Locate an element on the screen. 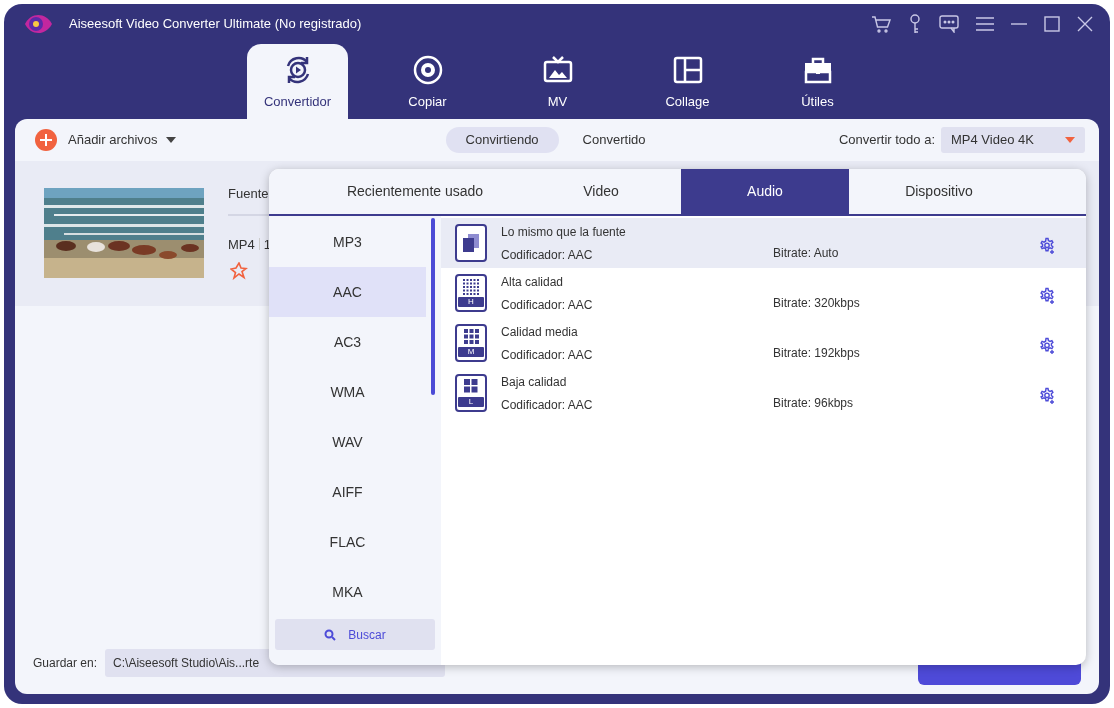 This screenshot has height=708, width=1114. quality-icon: M is located at coordinates (471, 343).